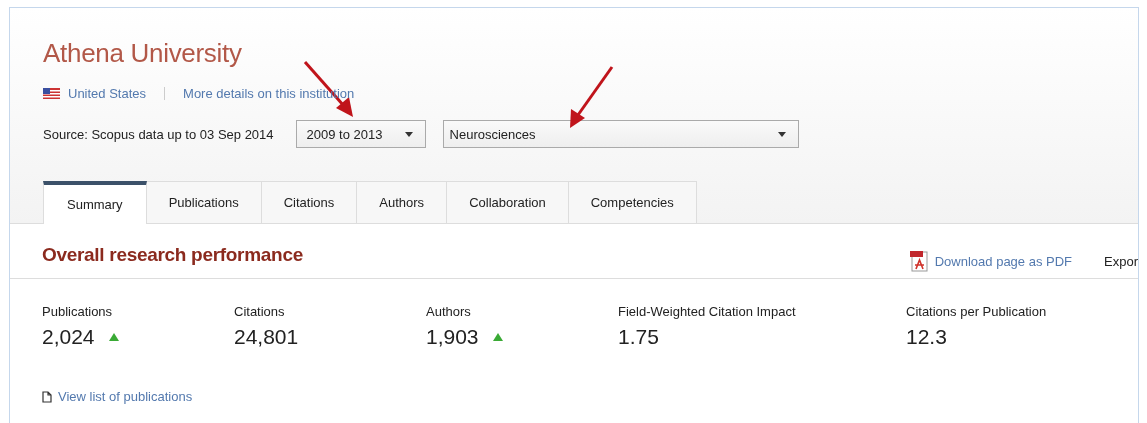 The width and height of the screenshot is (1147, 423). Describe the element at coordinates (107, 93) in the screenshot. I see `country-link: United States` at that location.